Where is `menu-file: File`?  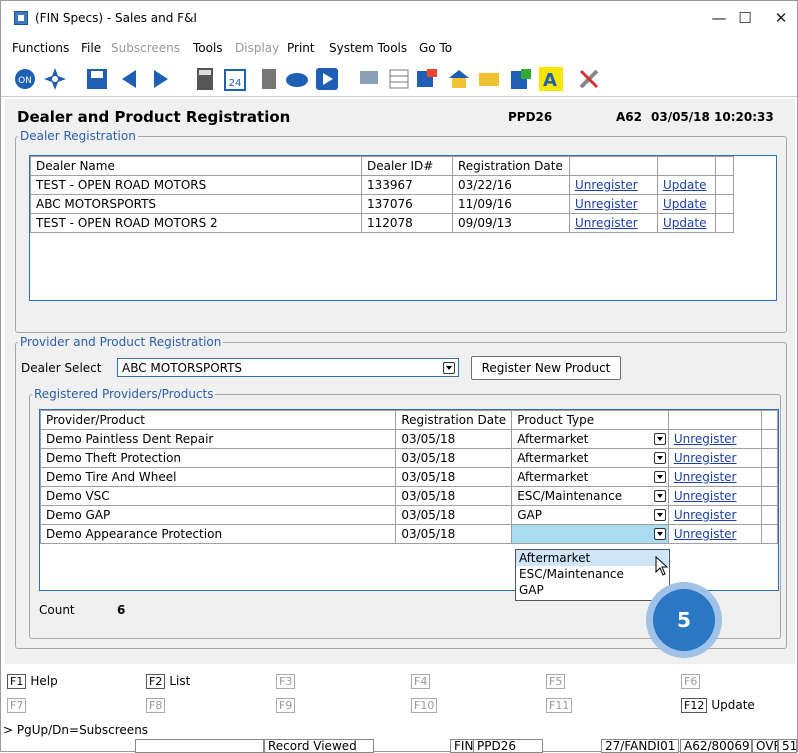
menu-file: File is located at coordinates (91, 48).